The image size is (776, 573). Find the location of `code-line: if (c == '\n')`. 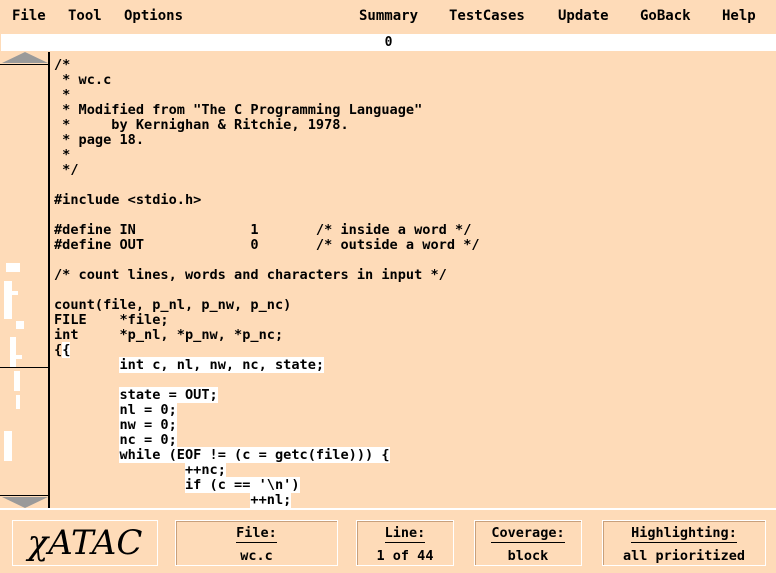

code-line: if (c == '\n') is located at coordinates (177, 485).